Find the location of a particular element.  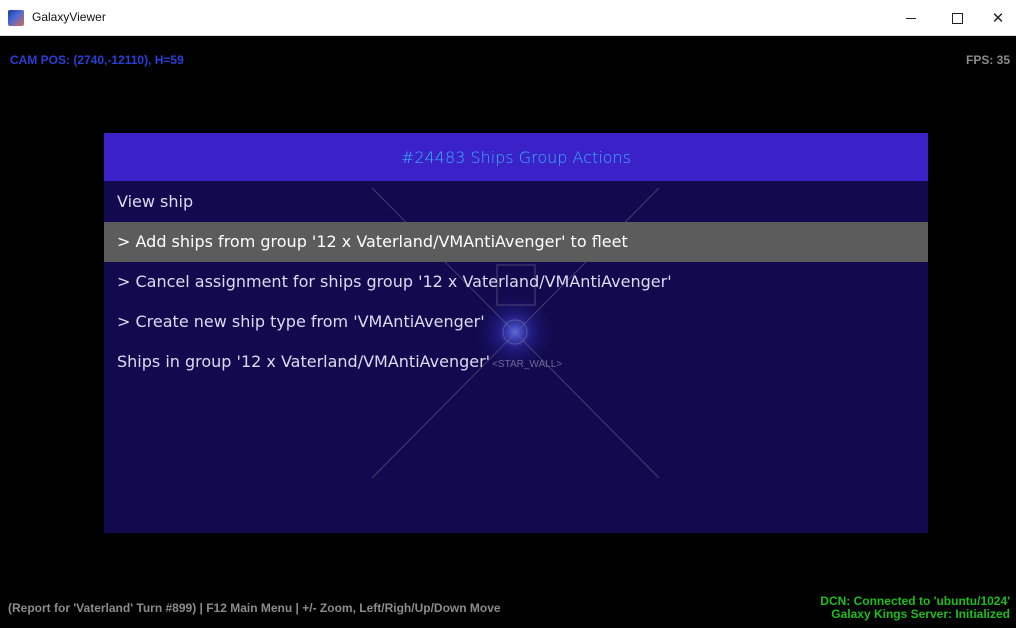

menu-item-label: View ship is located at coordinates (155, 201).